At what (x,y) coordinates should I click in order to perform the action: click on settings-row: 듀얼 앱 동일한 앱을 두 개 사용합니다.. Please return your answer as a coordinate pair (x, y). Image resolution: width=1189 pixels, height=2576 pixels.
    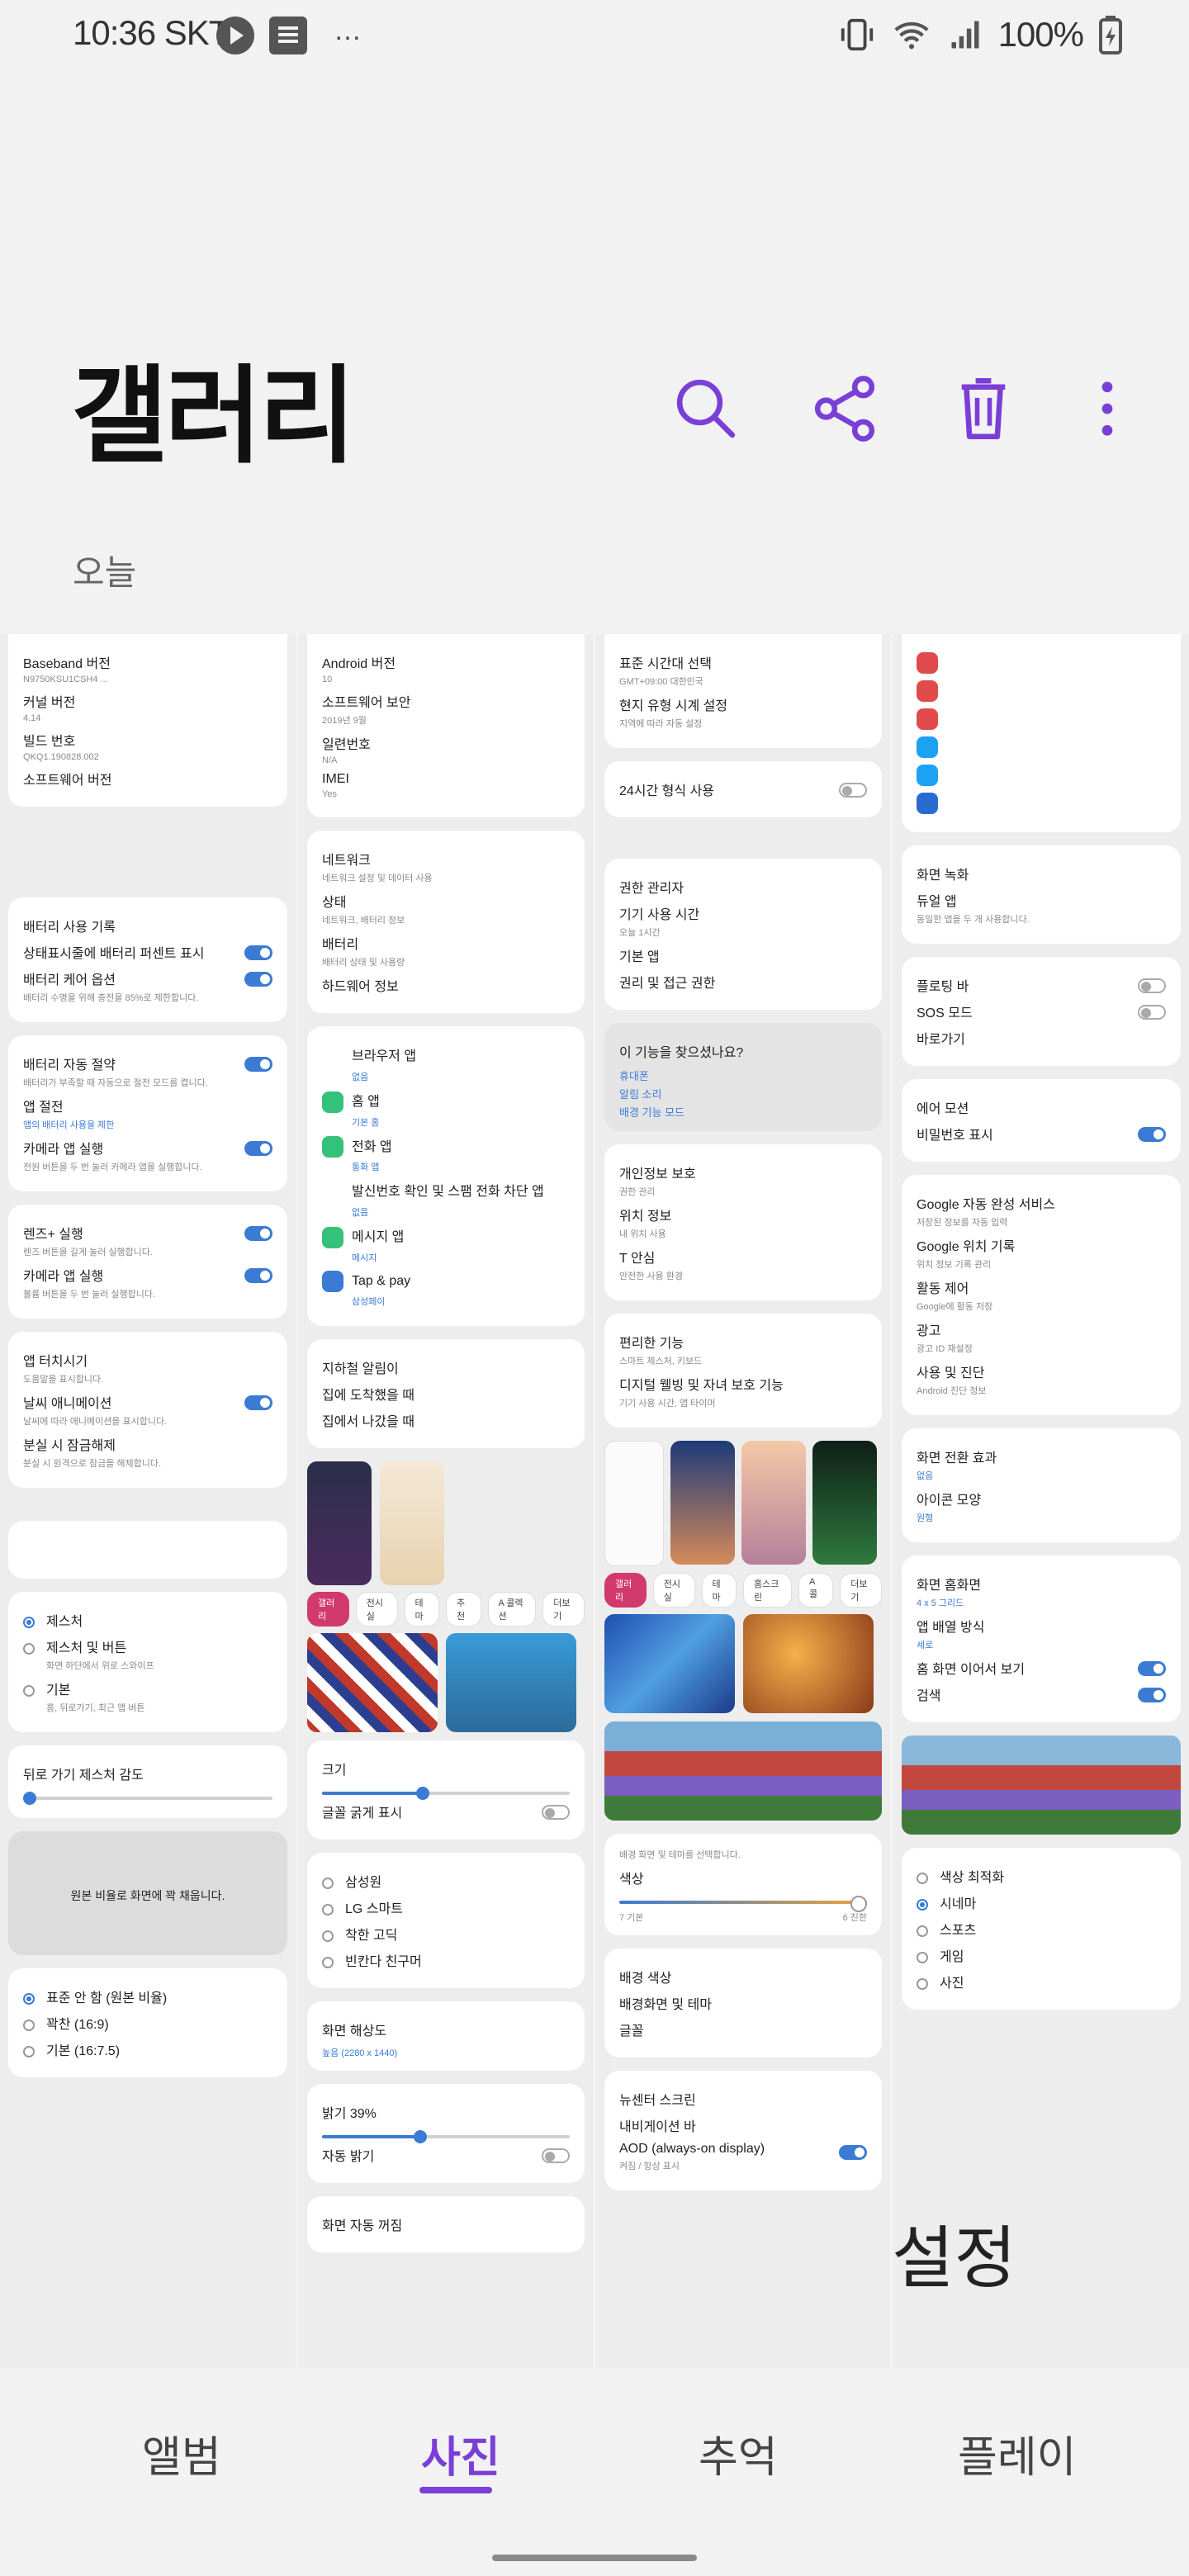
    Looking at the image, I should click on (1041, 908).